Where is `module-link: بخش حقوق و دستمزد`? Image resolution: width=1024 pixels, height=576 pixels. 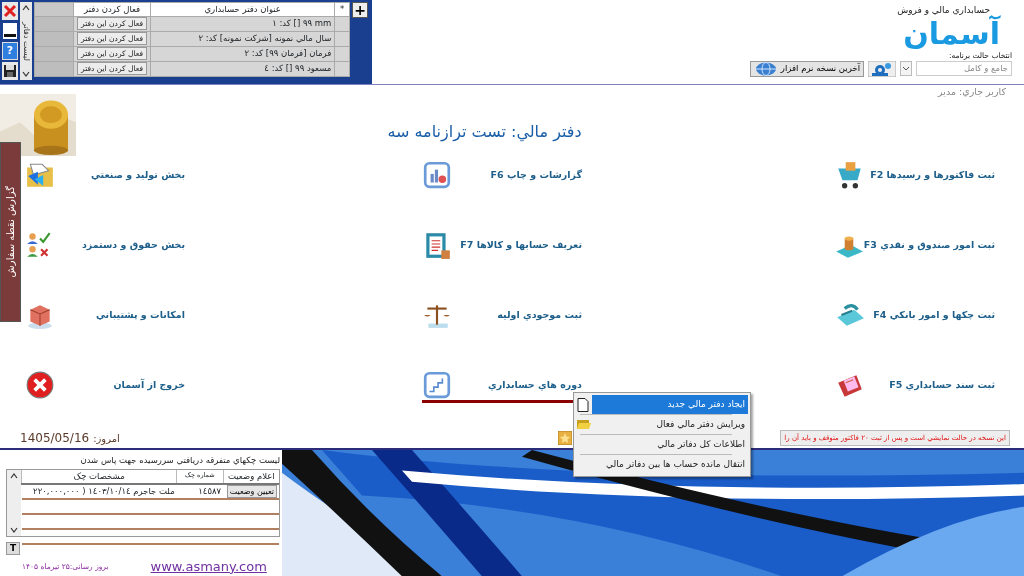 module-link: بخش حقوق و دستمزد is located at coordinates (105, 247).